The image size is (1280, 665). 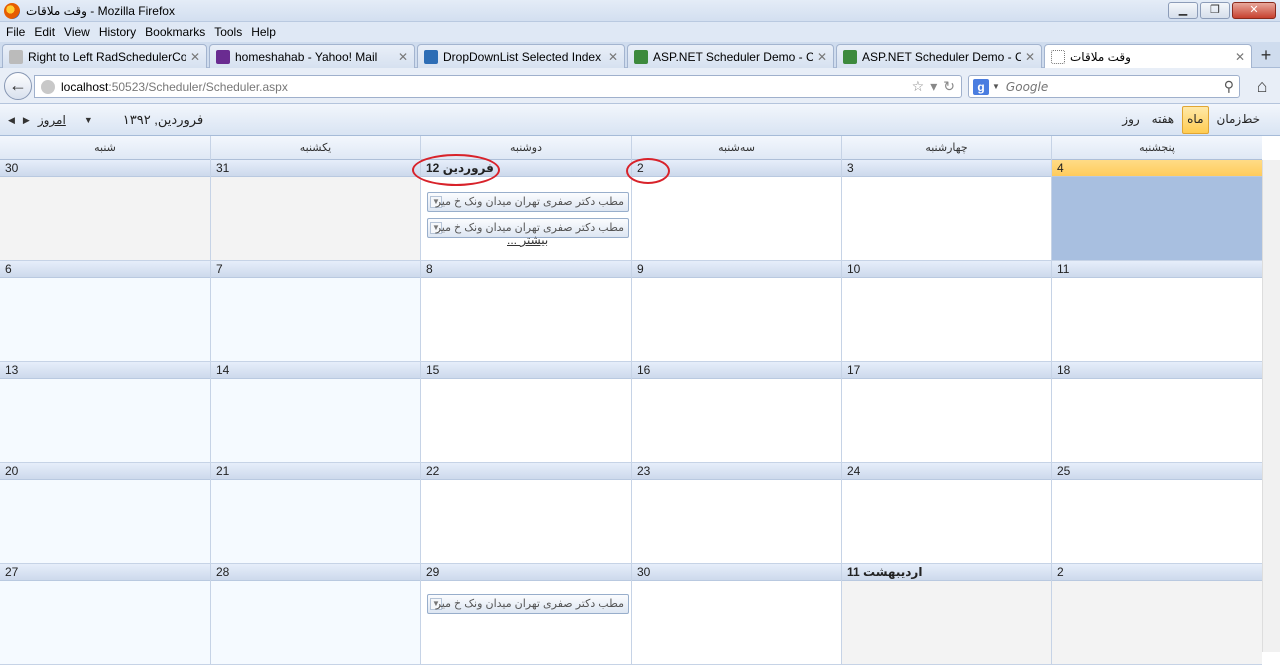 I want to click on day-number: 9, so click(x=736, y=269).